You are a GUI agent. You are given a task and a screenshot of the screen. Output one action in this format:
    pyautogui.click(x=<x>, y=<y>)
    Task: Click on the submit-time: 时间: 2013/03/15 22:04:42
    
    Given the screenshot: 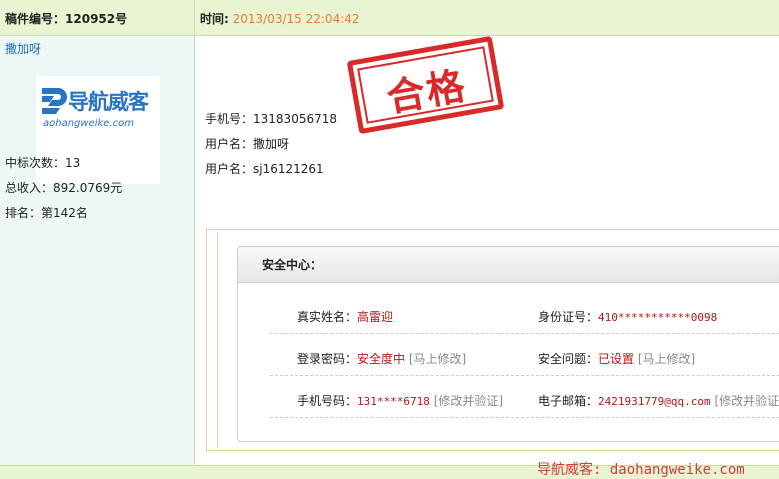 What is the action you would take?
    pyautogui.click(x=280, y=18)
    